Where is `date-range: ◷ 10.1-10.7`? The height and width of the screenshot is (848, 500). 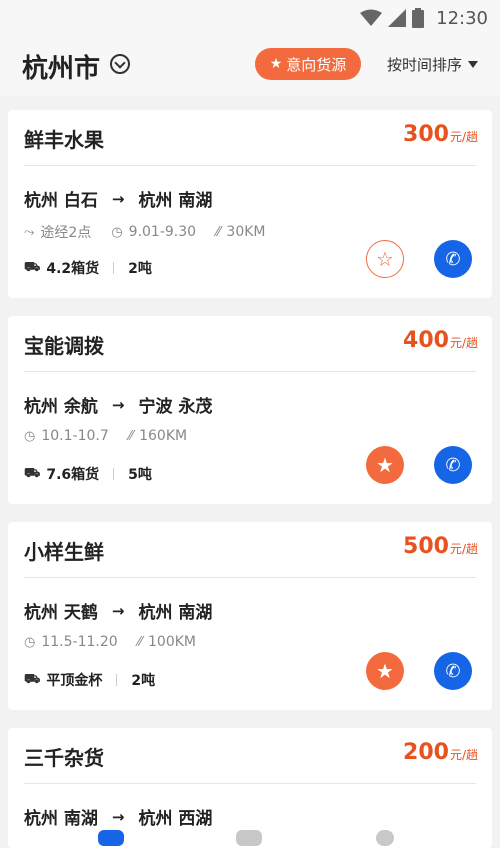
date-range: ◷ 10.1-10.7 is located at coordinates (66, 436).